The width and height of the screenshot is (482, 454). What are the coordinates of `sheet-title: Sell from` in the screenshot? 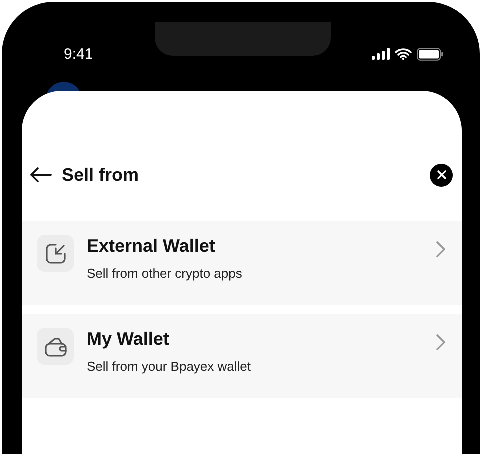 It's located at (101, 175).